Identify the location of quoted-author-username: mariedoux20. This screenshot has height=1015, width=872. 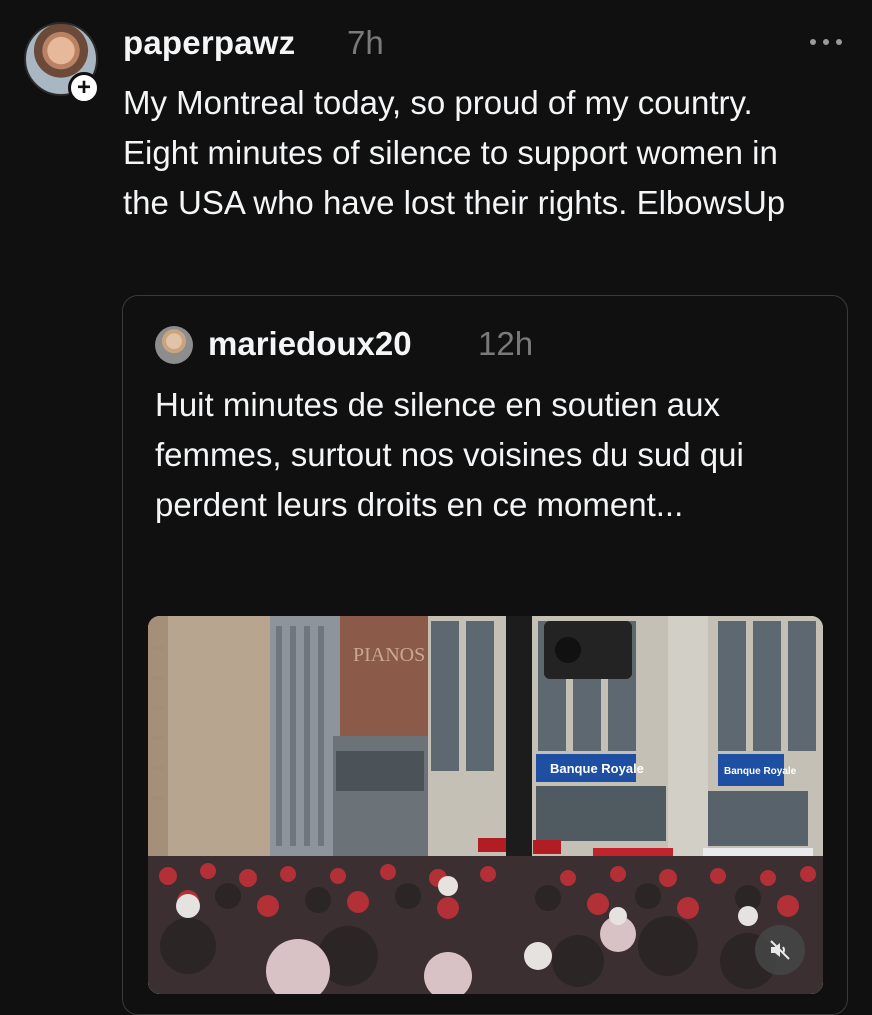
(310, 344).